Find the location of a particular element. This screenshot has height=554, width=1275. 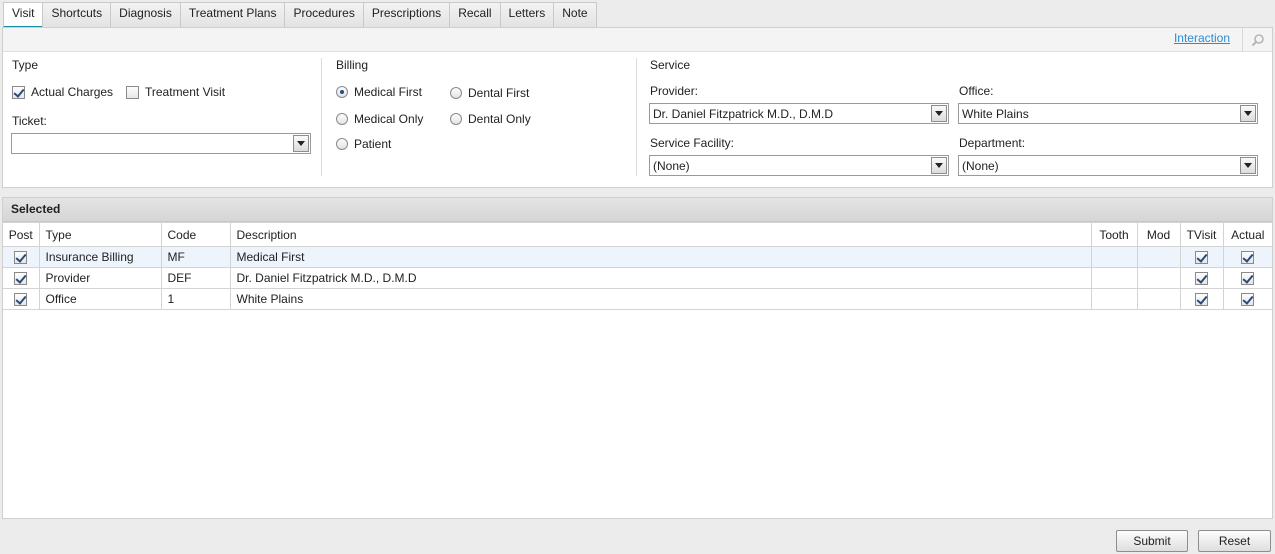

panel-toolbar: Interaction is located at coordinates (637, 40).